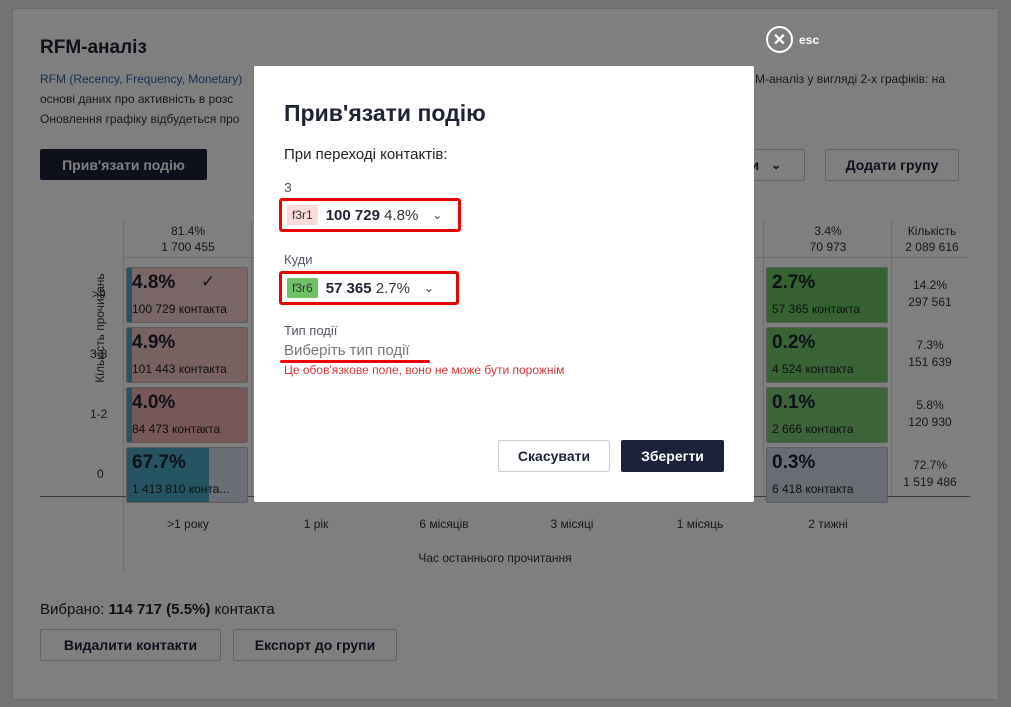 Image resolution: width=1011 pixels, height=707 pixels. What do you see at coordinates (392, 288) in the screenshot?
I see `to-percent: 2.7%` at bounding box center [392, 288].